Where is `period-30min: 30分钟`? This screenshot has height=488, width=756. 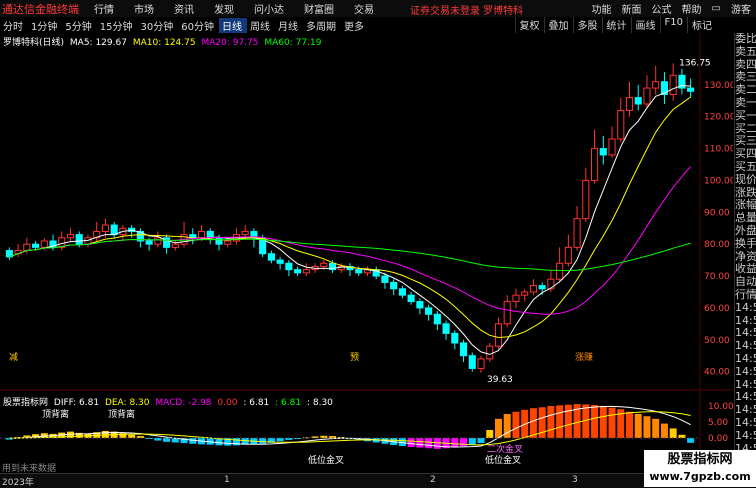
period-30min: 30分钟 is located at coordinates (157, 25).